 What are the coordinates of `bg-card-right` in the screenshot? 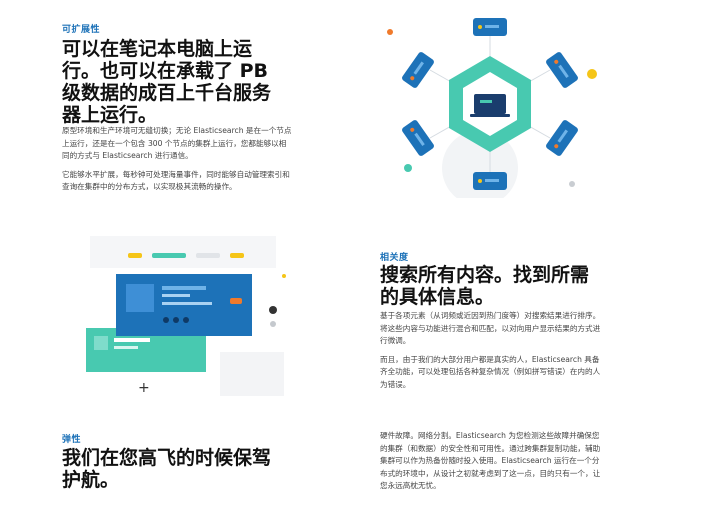 It's located at (252, 374).